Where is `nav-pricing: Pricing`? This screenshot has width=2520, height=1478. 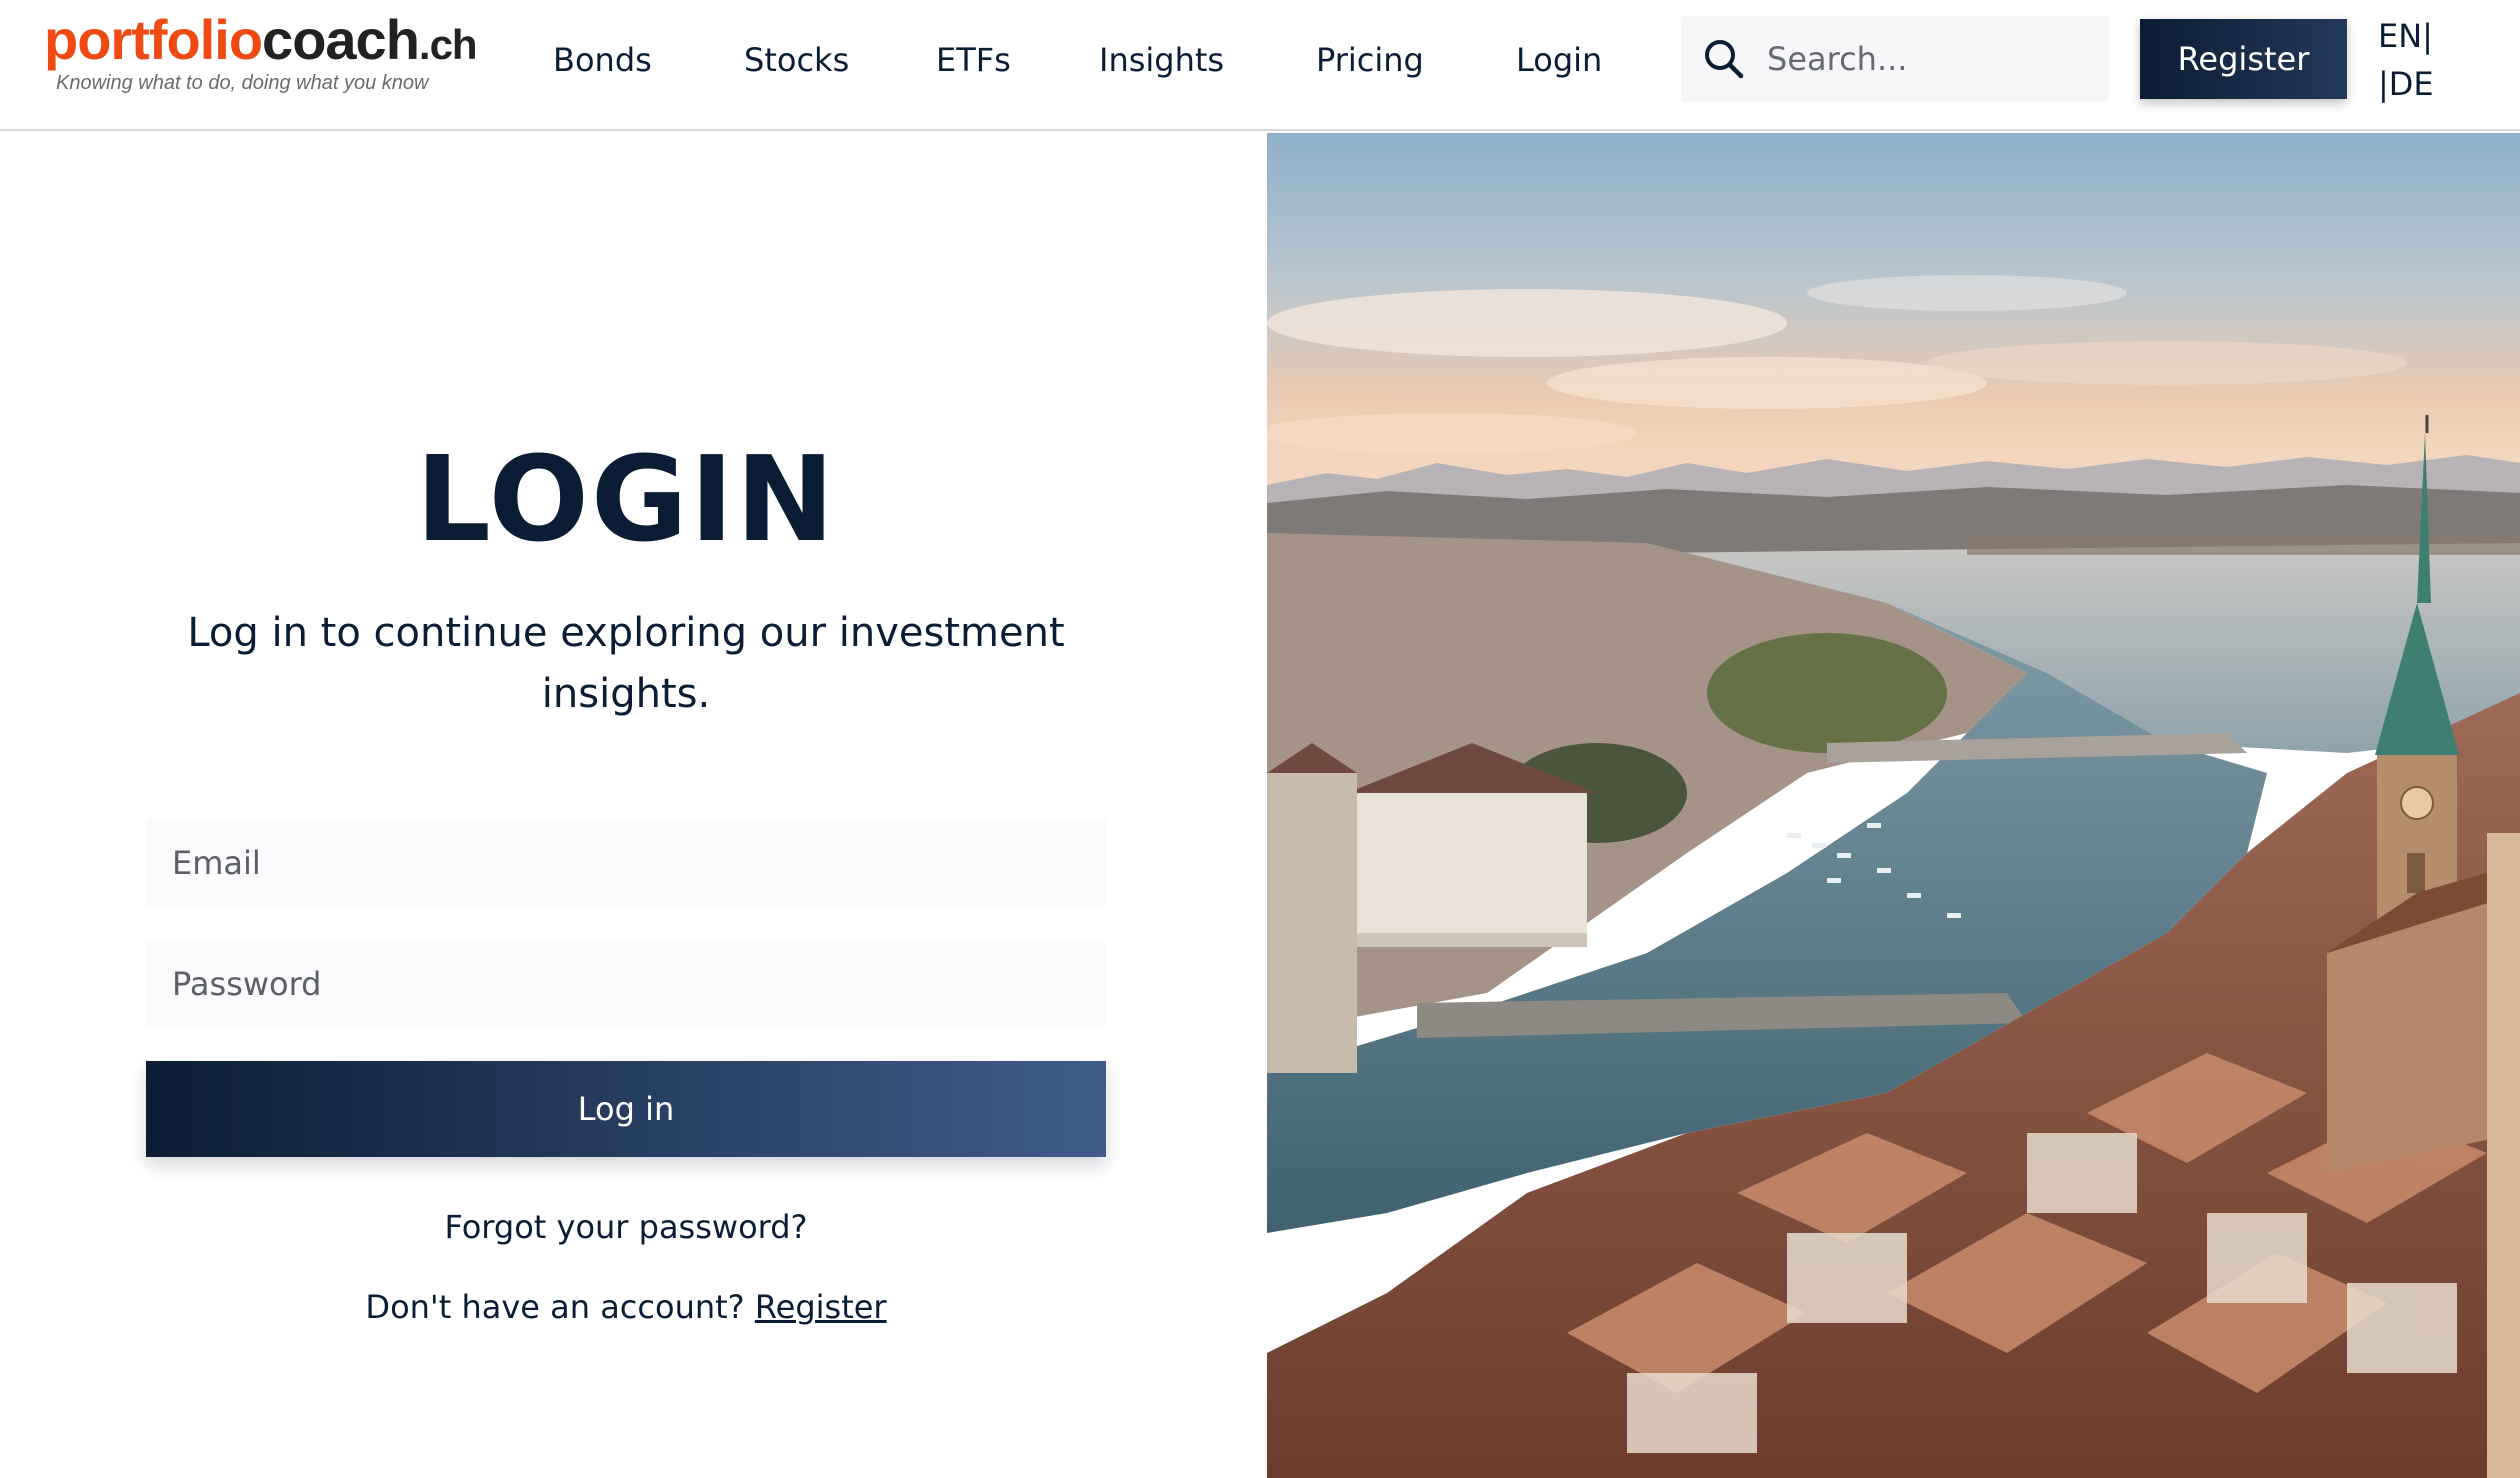 nav-pricing: Pricing is located at coordinates (1370, 60).